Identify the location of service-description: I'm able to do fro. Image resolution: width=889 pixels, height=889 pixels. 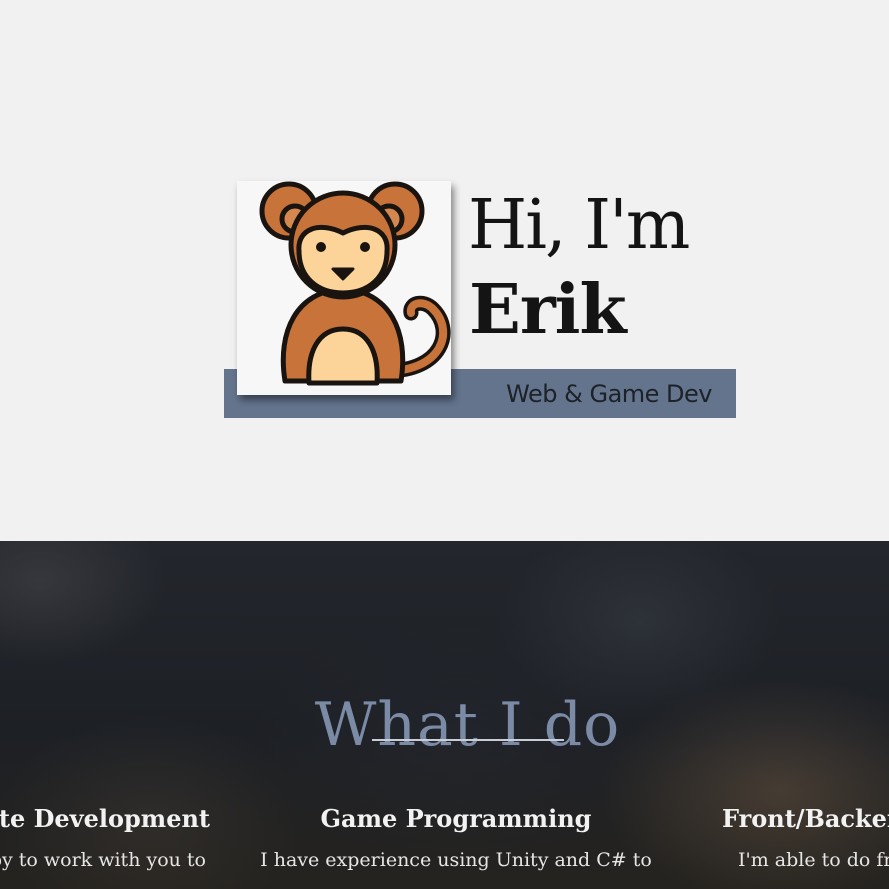
(813, 860).